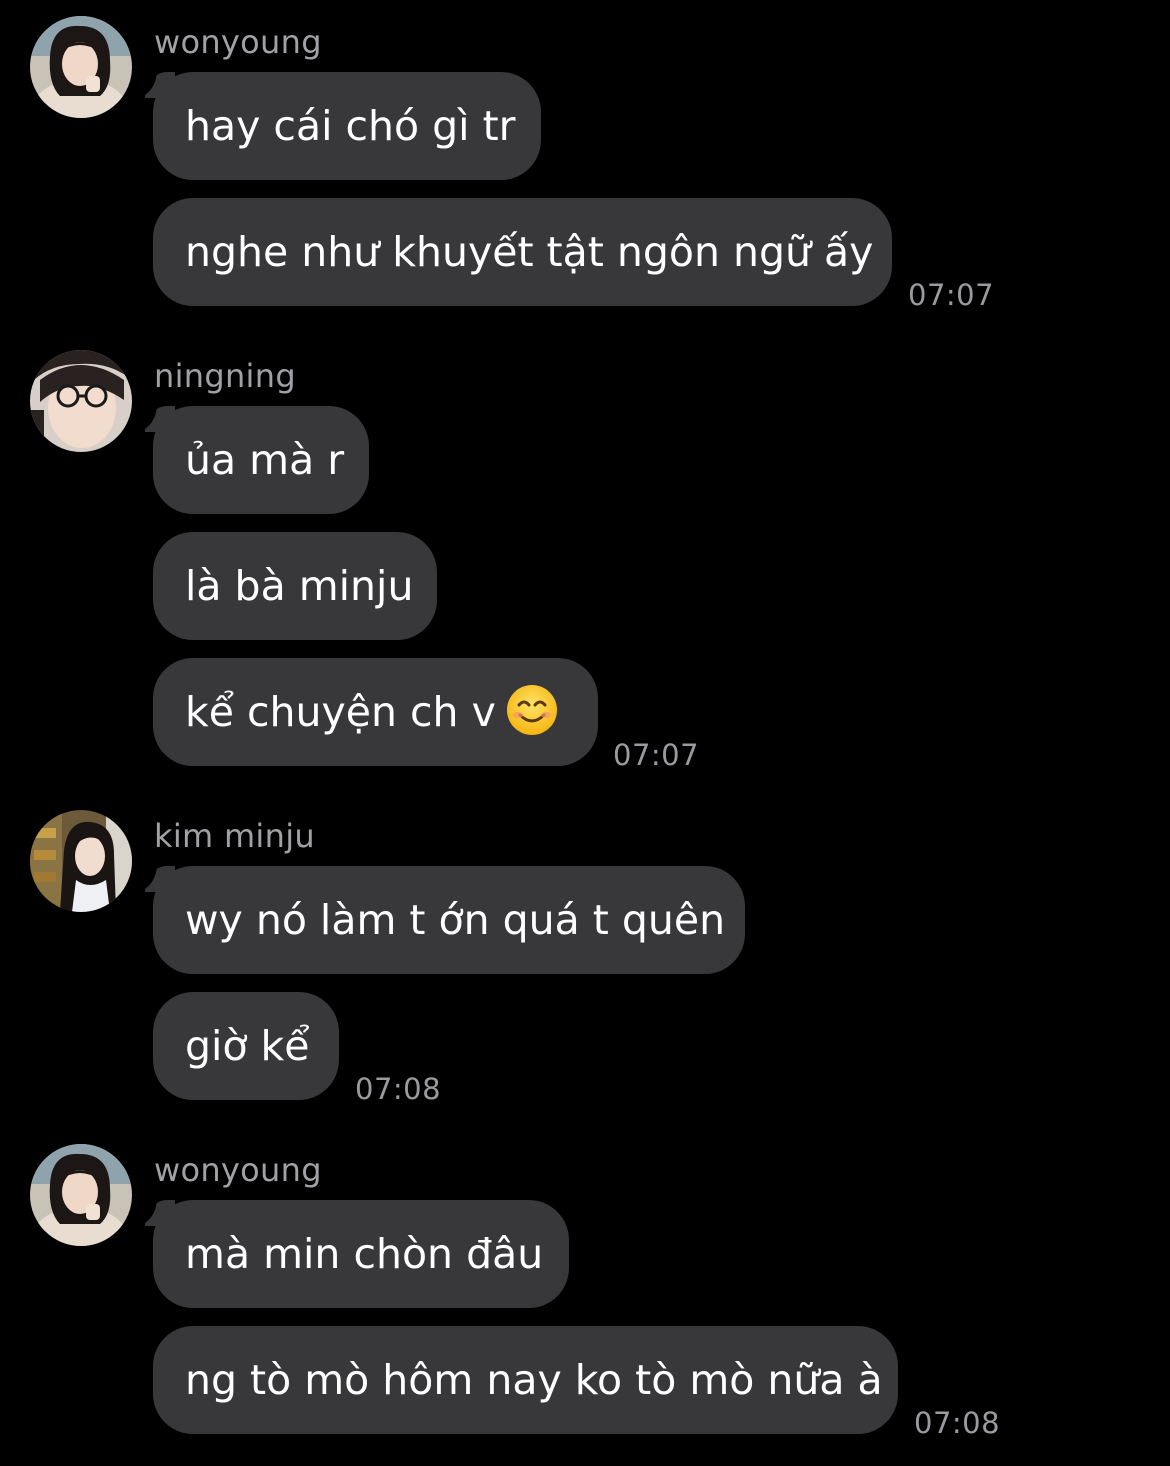 Image resolution: width=1170 pixels, height=1466 pixels. Describe the element at coordinates (364, 1254) in the screenshot. I see `message-text: mà min chòn đâu` at that location.